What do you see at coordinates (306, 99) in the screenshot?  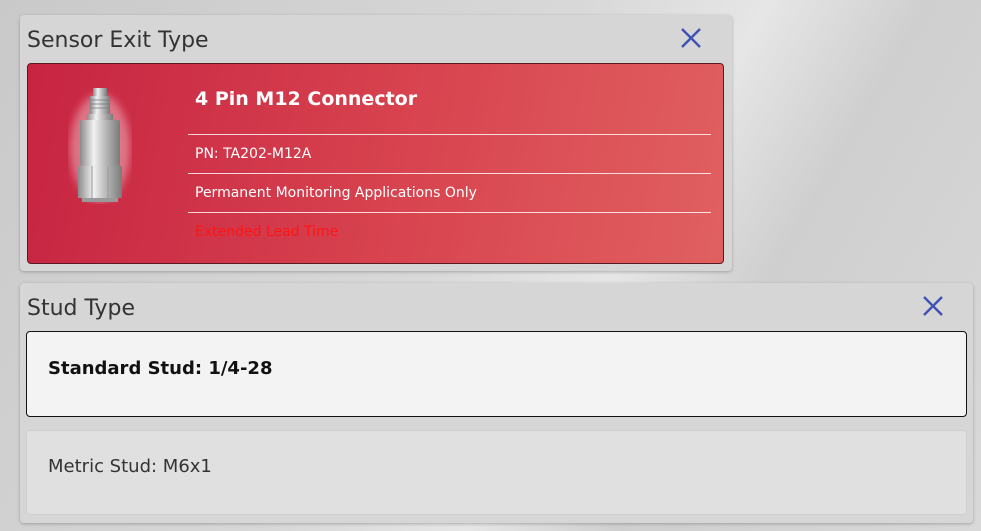 I see `connector-title: 4 Pin M12 Connector` at bounding box center [306, 99].